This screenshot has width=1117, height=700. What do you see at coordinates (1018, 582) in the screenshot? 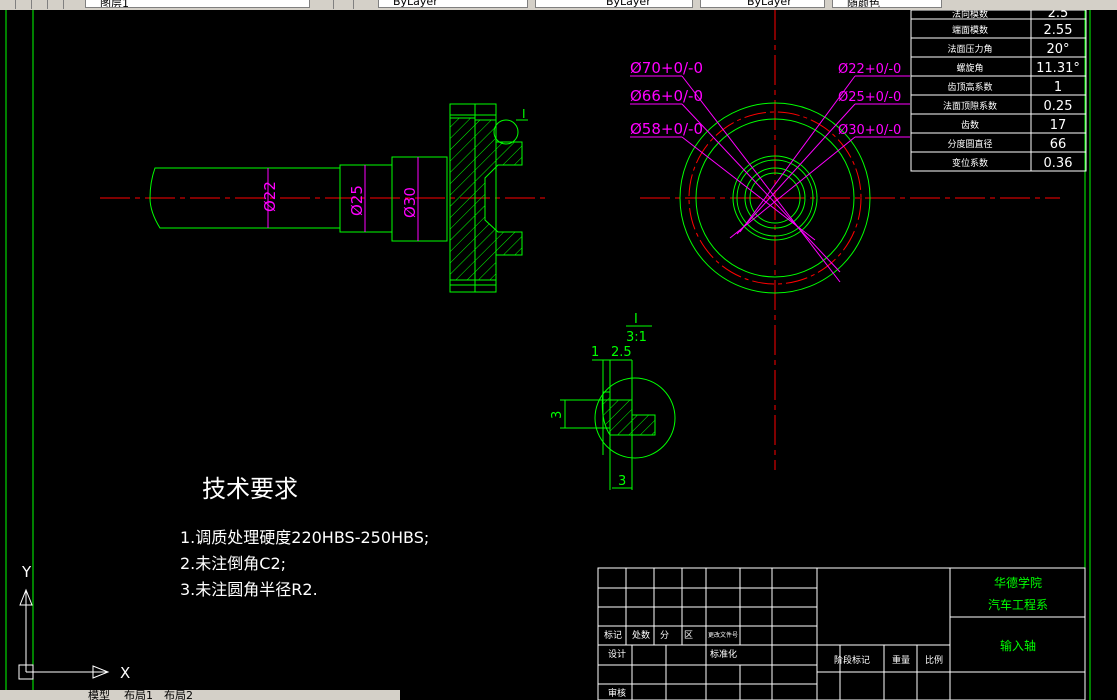
I see `tb-school: 华德学院` at bounding box center [1018, 582].